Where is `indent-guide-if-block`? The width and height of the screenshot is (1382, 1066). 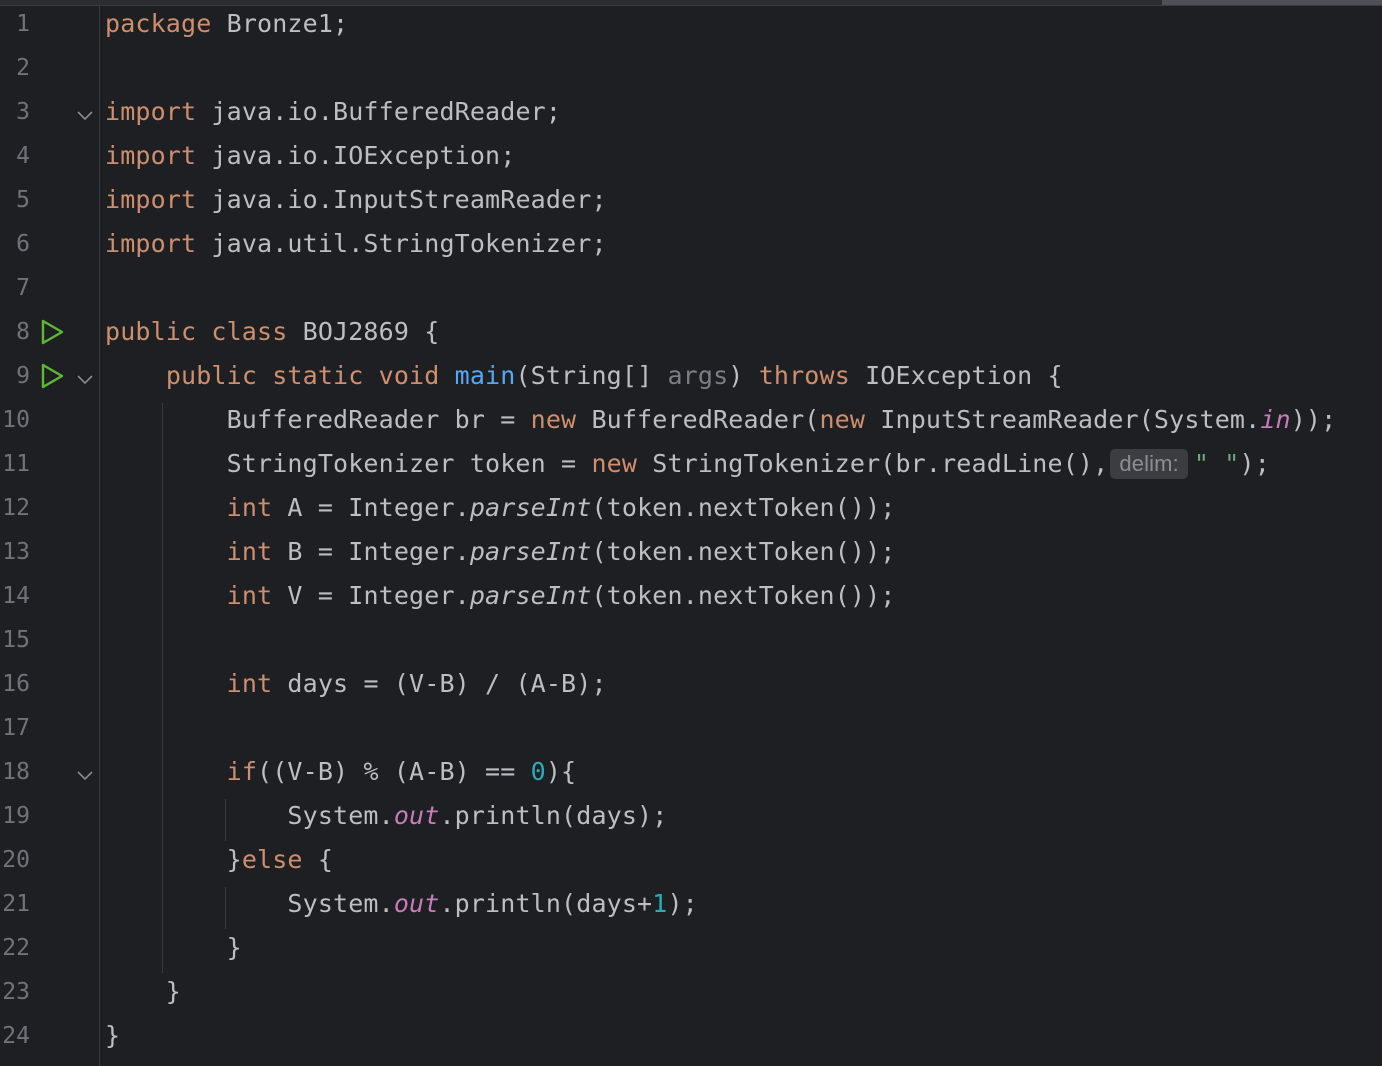 indent-guide-if-block is located at coordinates (225, 820).